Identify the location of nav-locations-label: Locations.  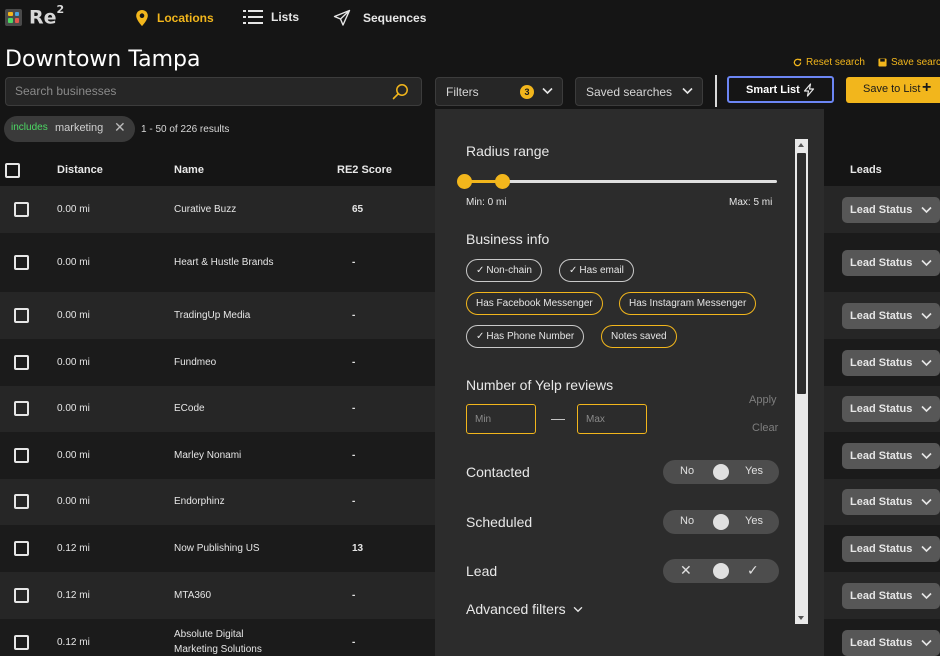
(185, 18).